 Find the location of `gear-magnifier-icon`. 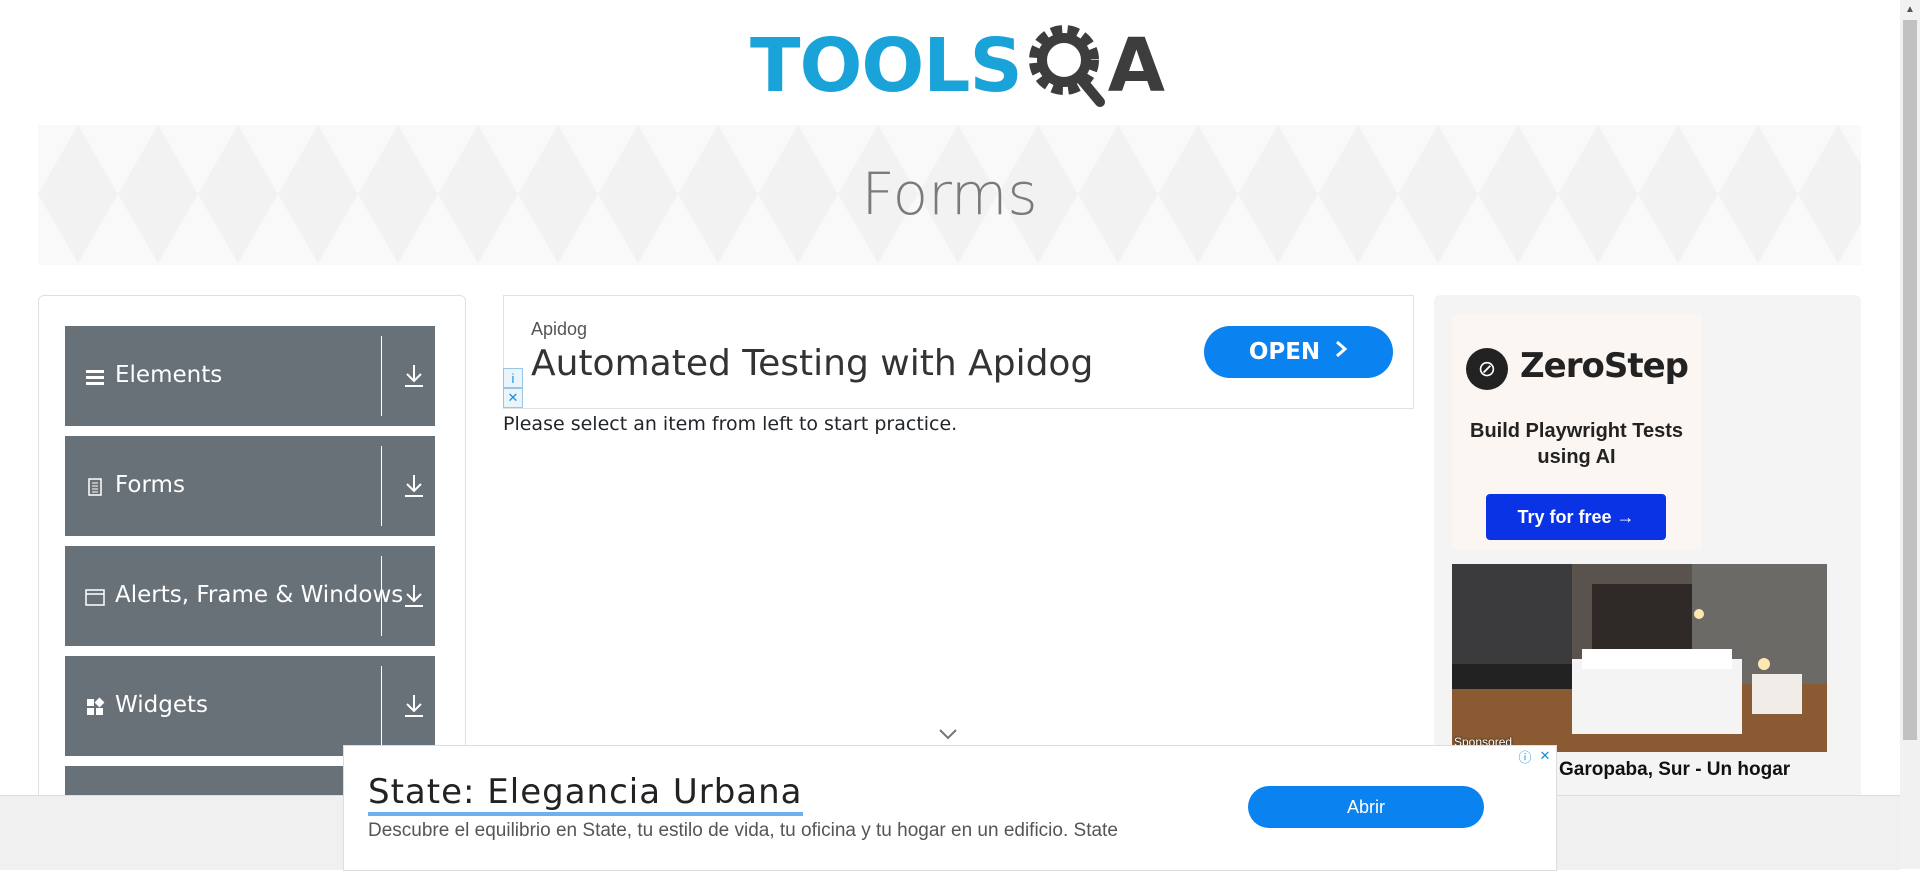

gear-magnifier-icon is located at coordinates (1066, 65).